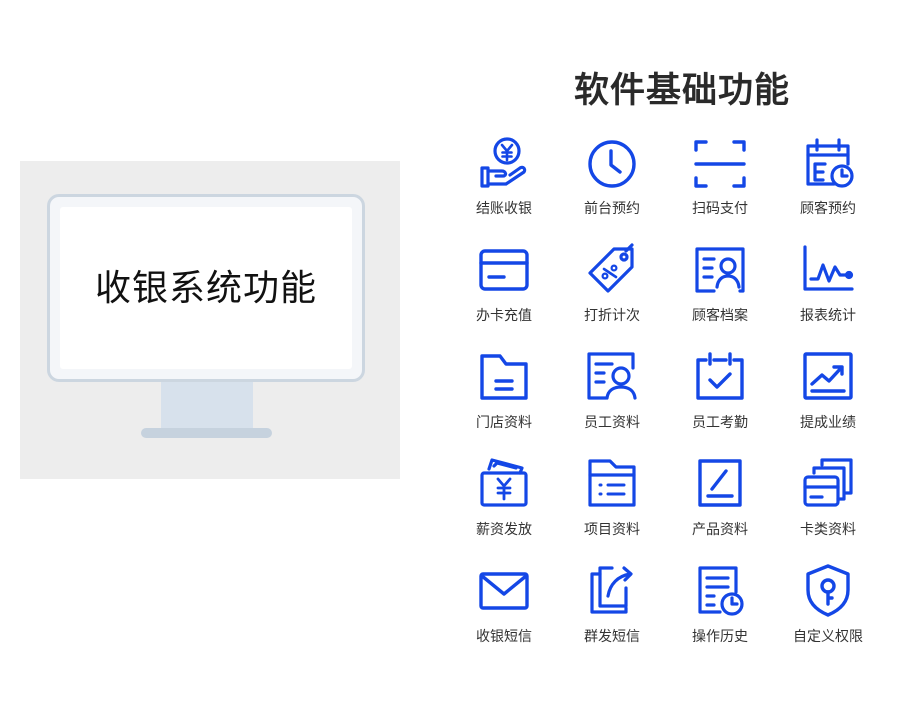 This screenshot has width=922, height=709. Describe the element at coordinates (720, 530) in the screenshot. I see `feature-label: 产品资料` at that location.